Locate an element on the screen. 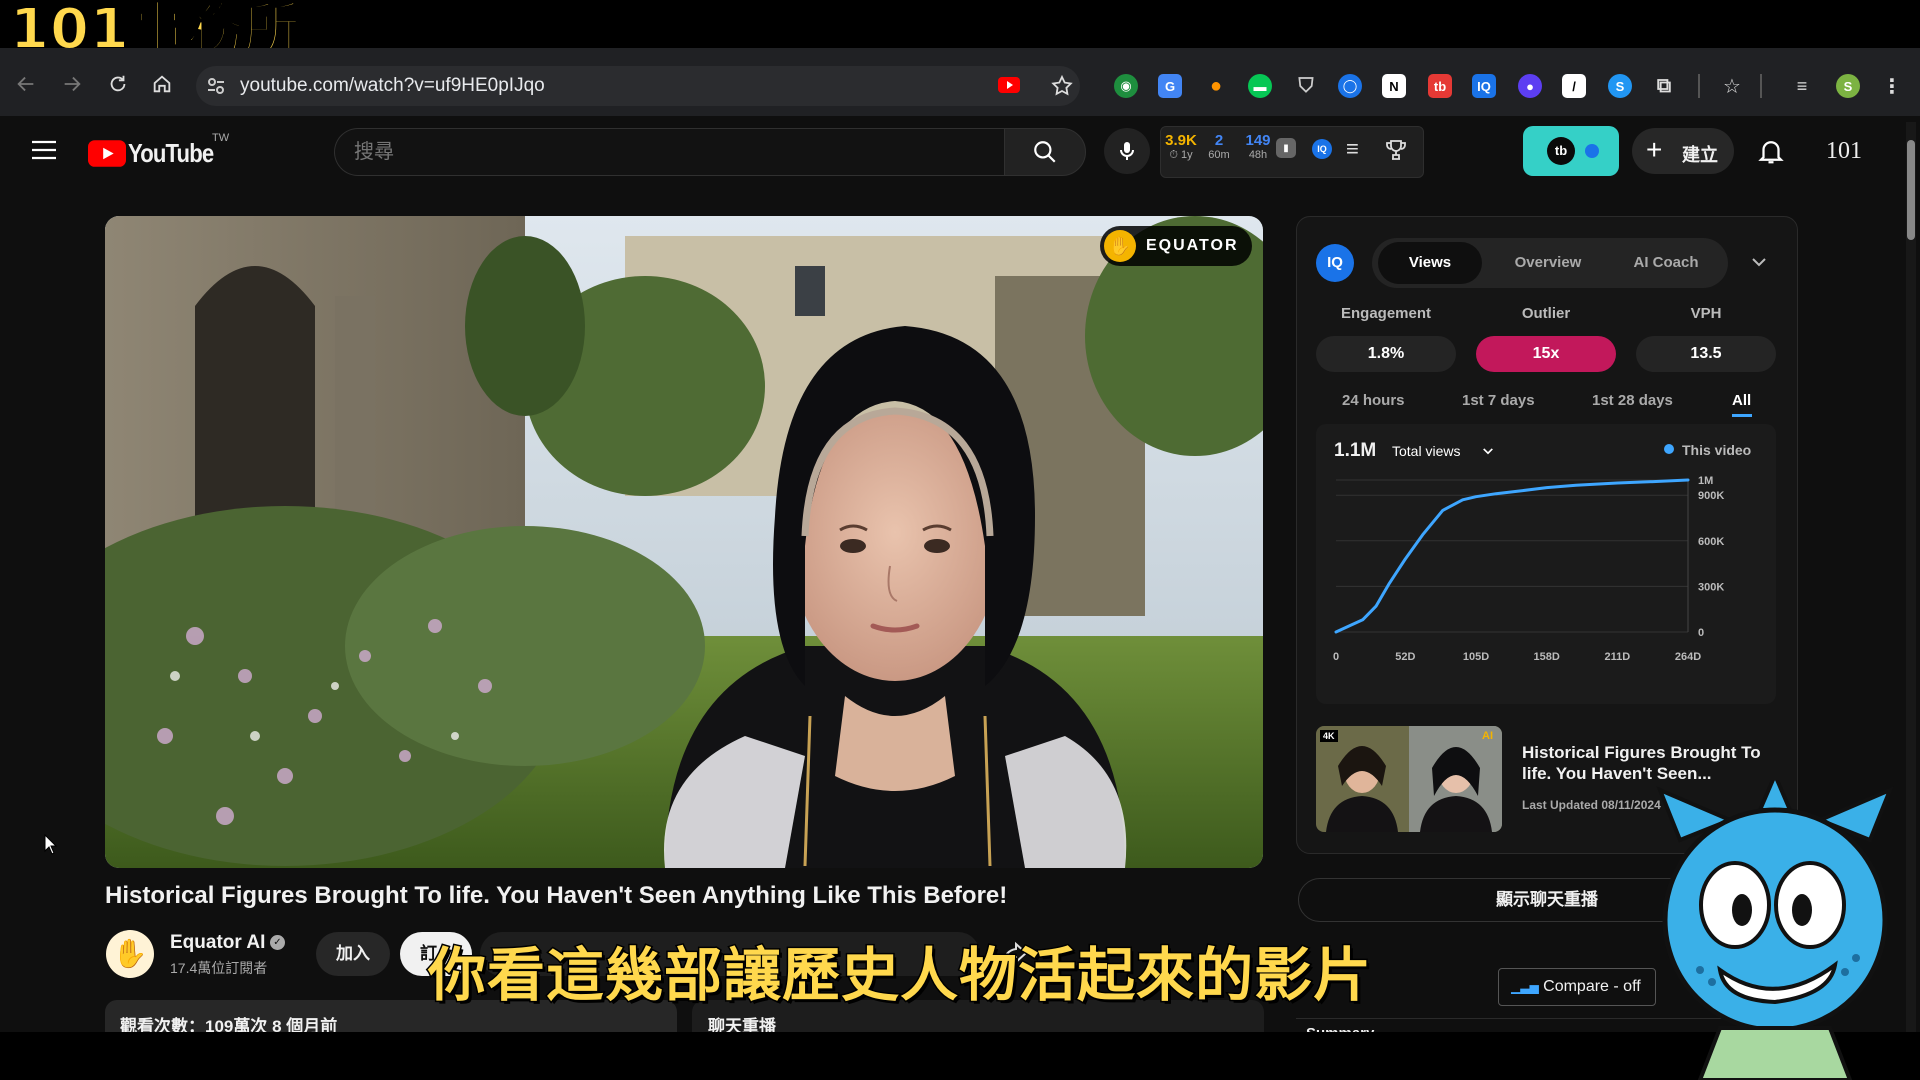  translate-ext-icon: G is located at coordinates (1170, 86).